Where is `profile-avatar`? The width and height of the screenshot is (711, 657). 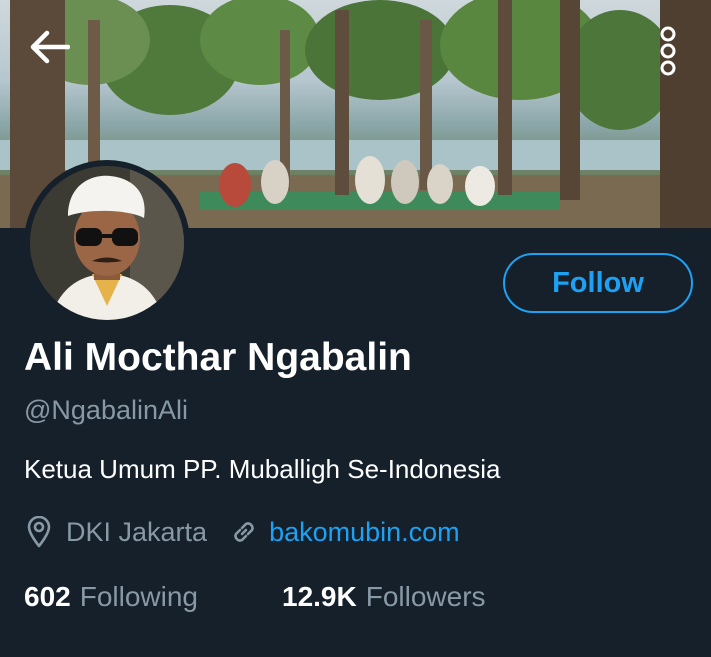
profile-avatar is located at coordinates (107, 243).